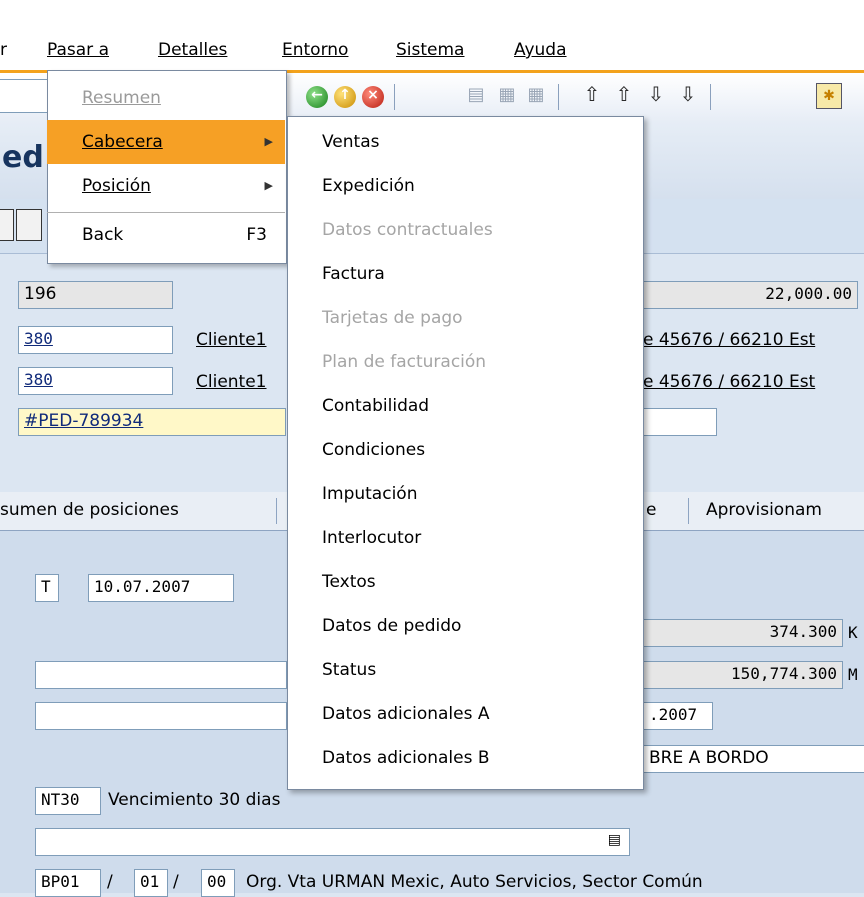 This screenshot has width=864, height=897. Describe the element at coordinates (803, 631) in the screenshot. I see `weight-value: 374.300` at that location.